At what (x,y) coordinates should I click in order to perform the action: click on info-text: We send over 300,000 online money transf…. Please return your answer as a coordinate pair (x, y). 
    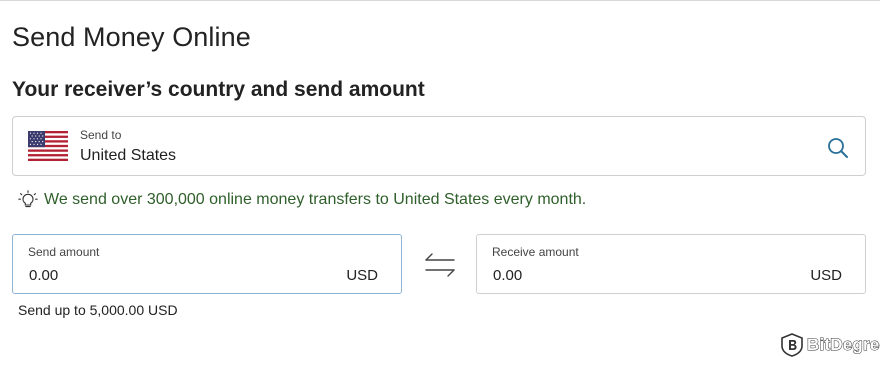
    Looking at the image, I should click on (315, 199).